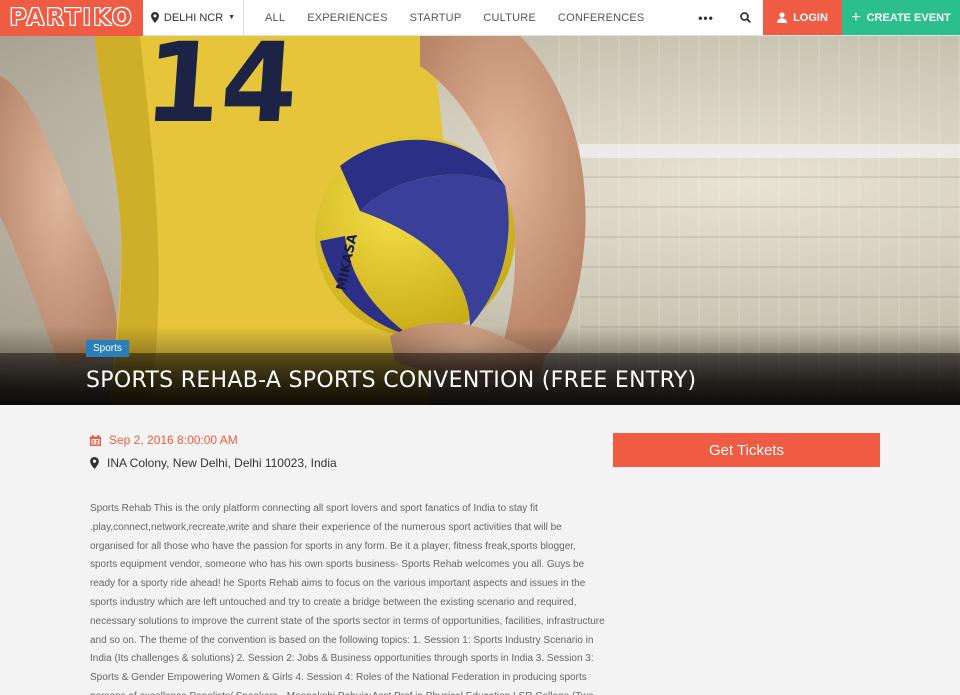 This screenshot has width=960, height=695. Describe the element at coordinates (232, 17) in the screenshot. I see `caret-down-icon: ▼` at that location.